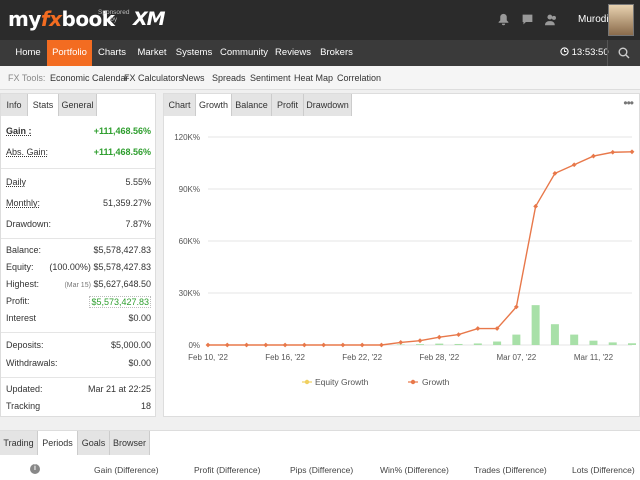 Image resolution: width=640 pixels, height=480 pixels. Describe the element at coordinates (362, 357) in the screenshot. I see `x-tick-label: Feb 22, '22` at that location.